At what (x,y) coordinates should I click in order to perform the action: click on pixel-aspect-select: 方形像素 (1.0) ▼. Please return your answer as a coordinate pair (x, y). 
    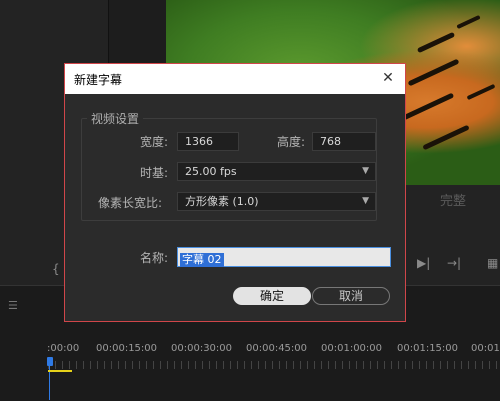
    Looking at the image, I should click on (276, 201).